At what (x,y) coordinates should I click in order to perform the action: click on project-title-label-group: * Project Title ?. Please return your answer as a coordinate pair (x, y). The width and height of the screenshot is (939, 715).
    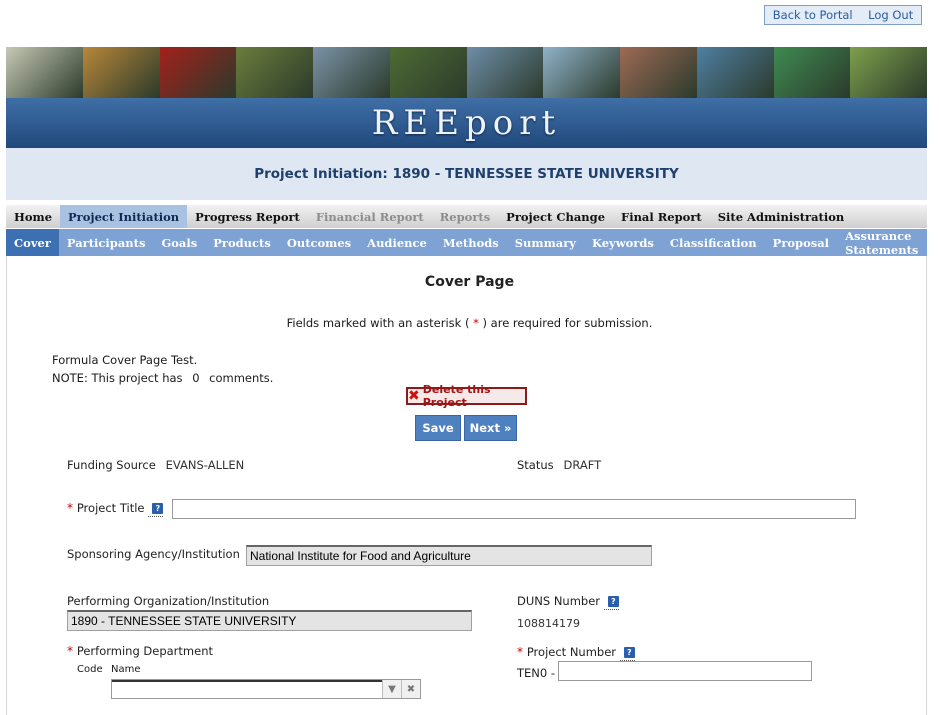
    Looking at the image, I should click on (115, 509).